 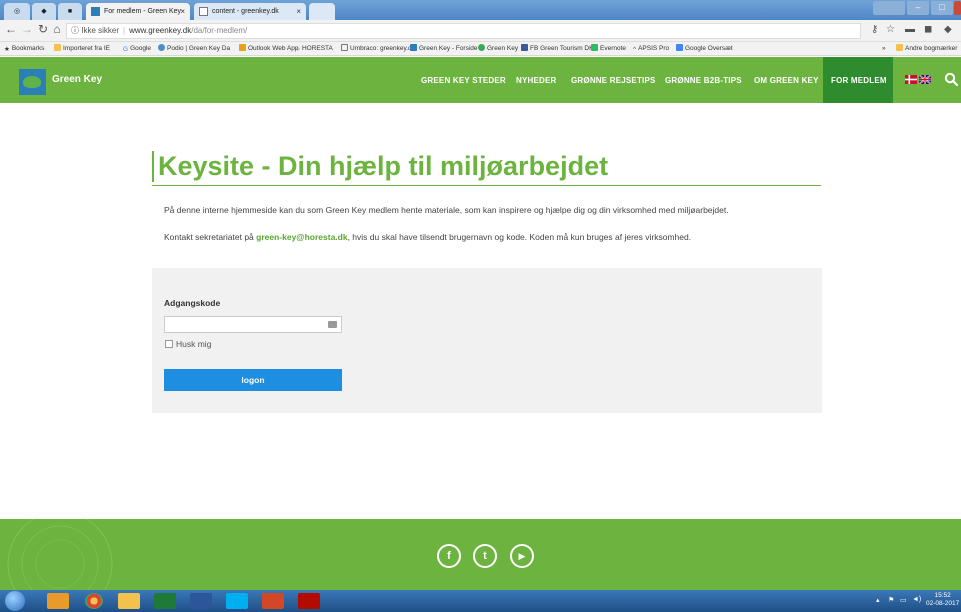 What do you see at coordinates (57, 29) in the screenshot?
I see `home-icon: ⌂` at bounding box center [57, 29].